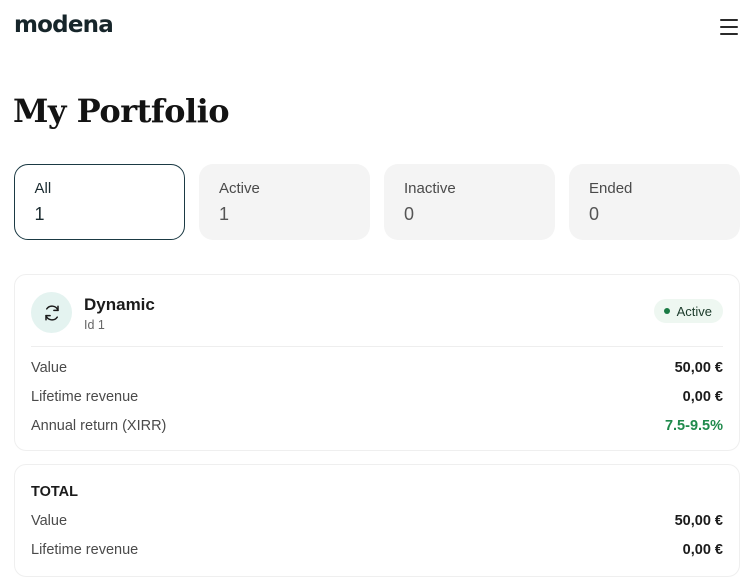 Image resolution: width=750 pixels, height=583 pixels. Describe the element at coordinates (377, 397) in the screenshot. I see `lifetime-revenue-row: Lifetime revenue 0,00 €` at that location.